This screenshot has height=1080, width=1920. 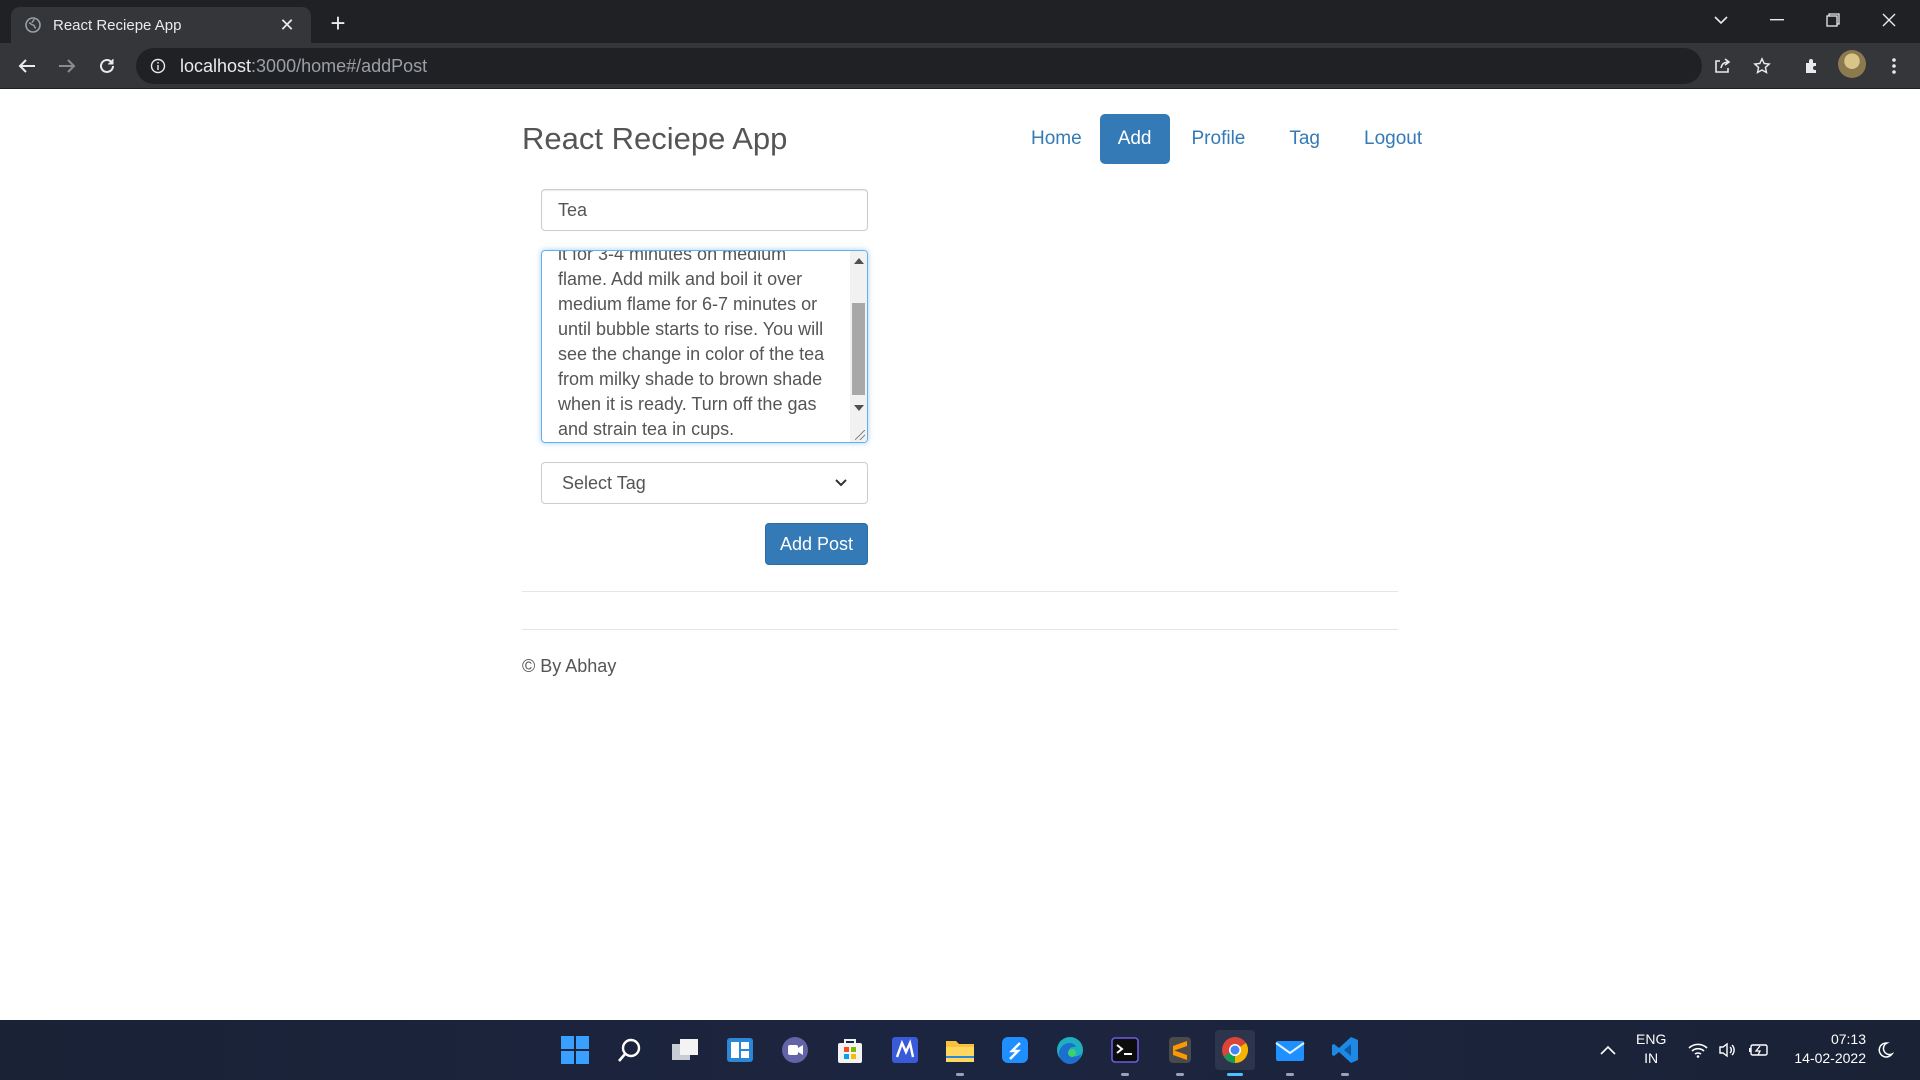 I want to click on sync-app-icon, so click(x=1015, y=1050).